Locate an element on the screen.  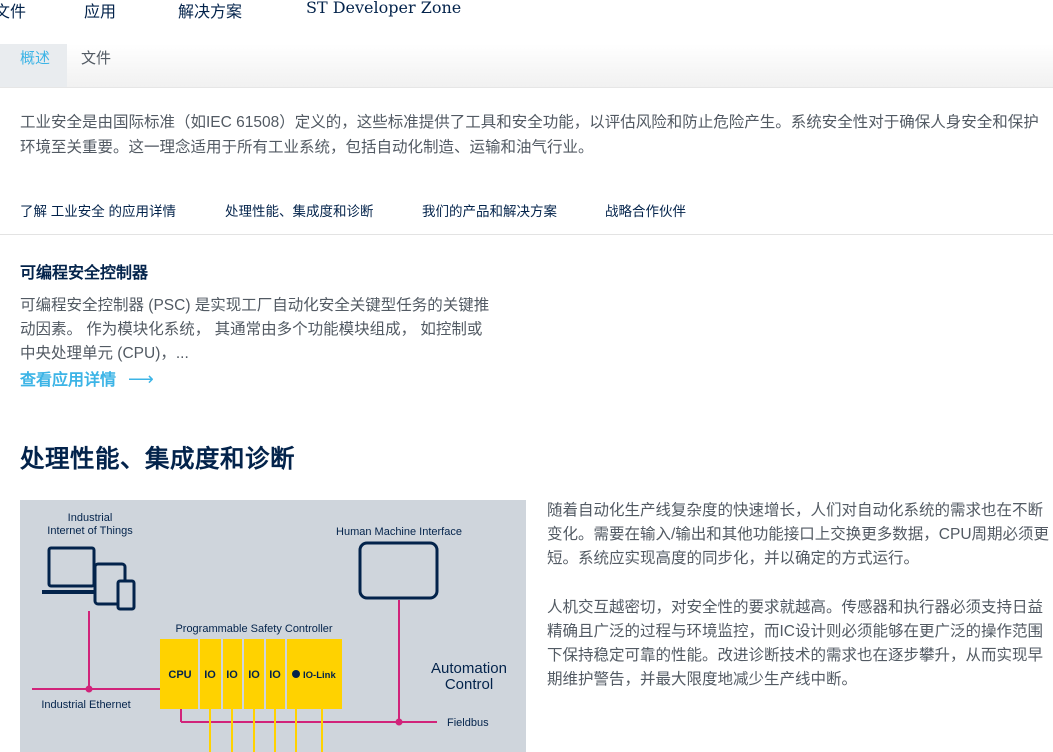
module-io-link: IO-Link is located at coordinates (319, 675).